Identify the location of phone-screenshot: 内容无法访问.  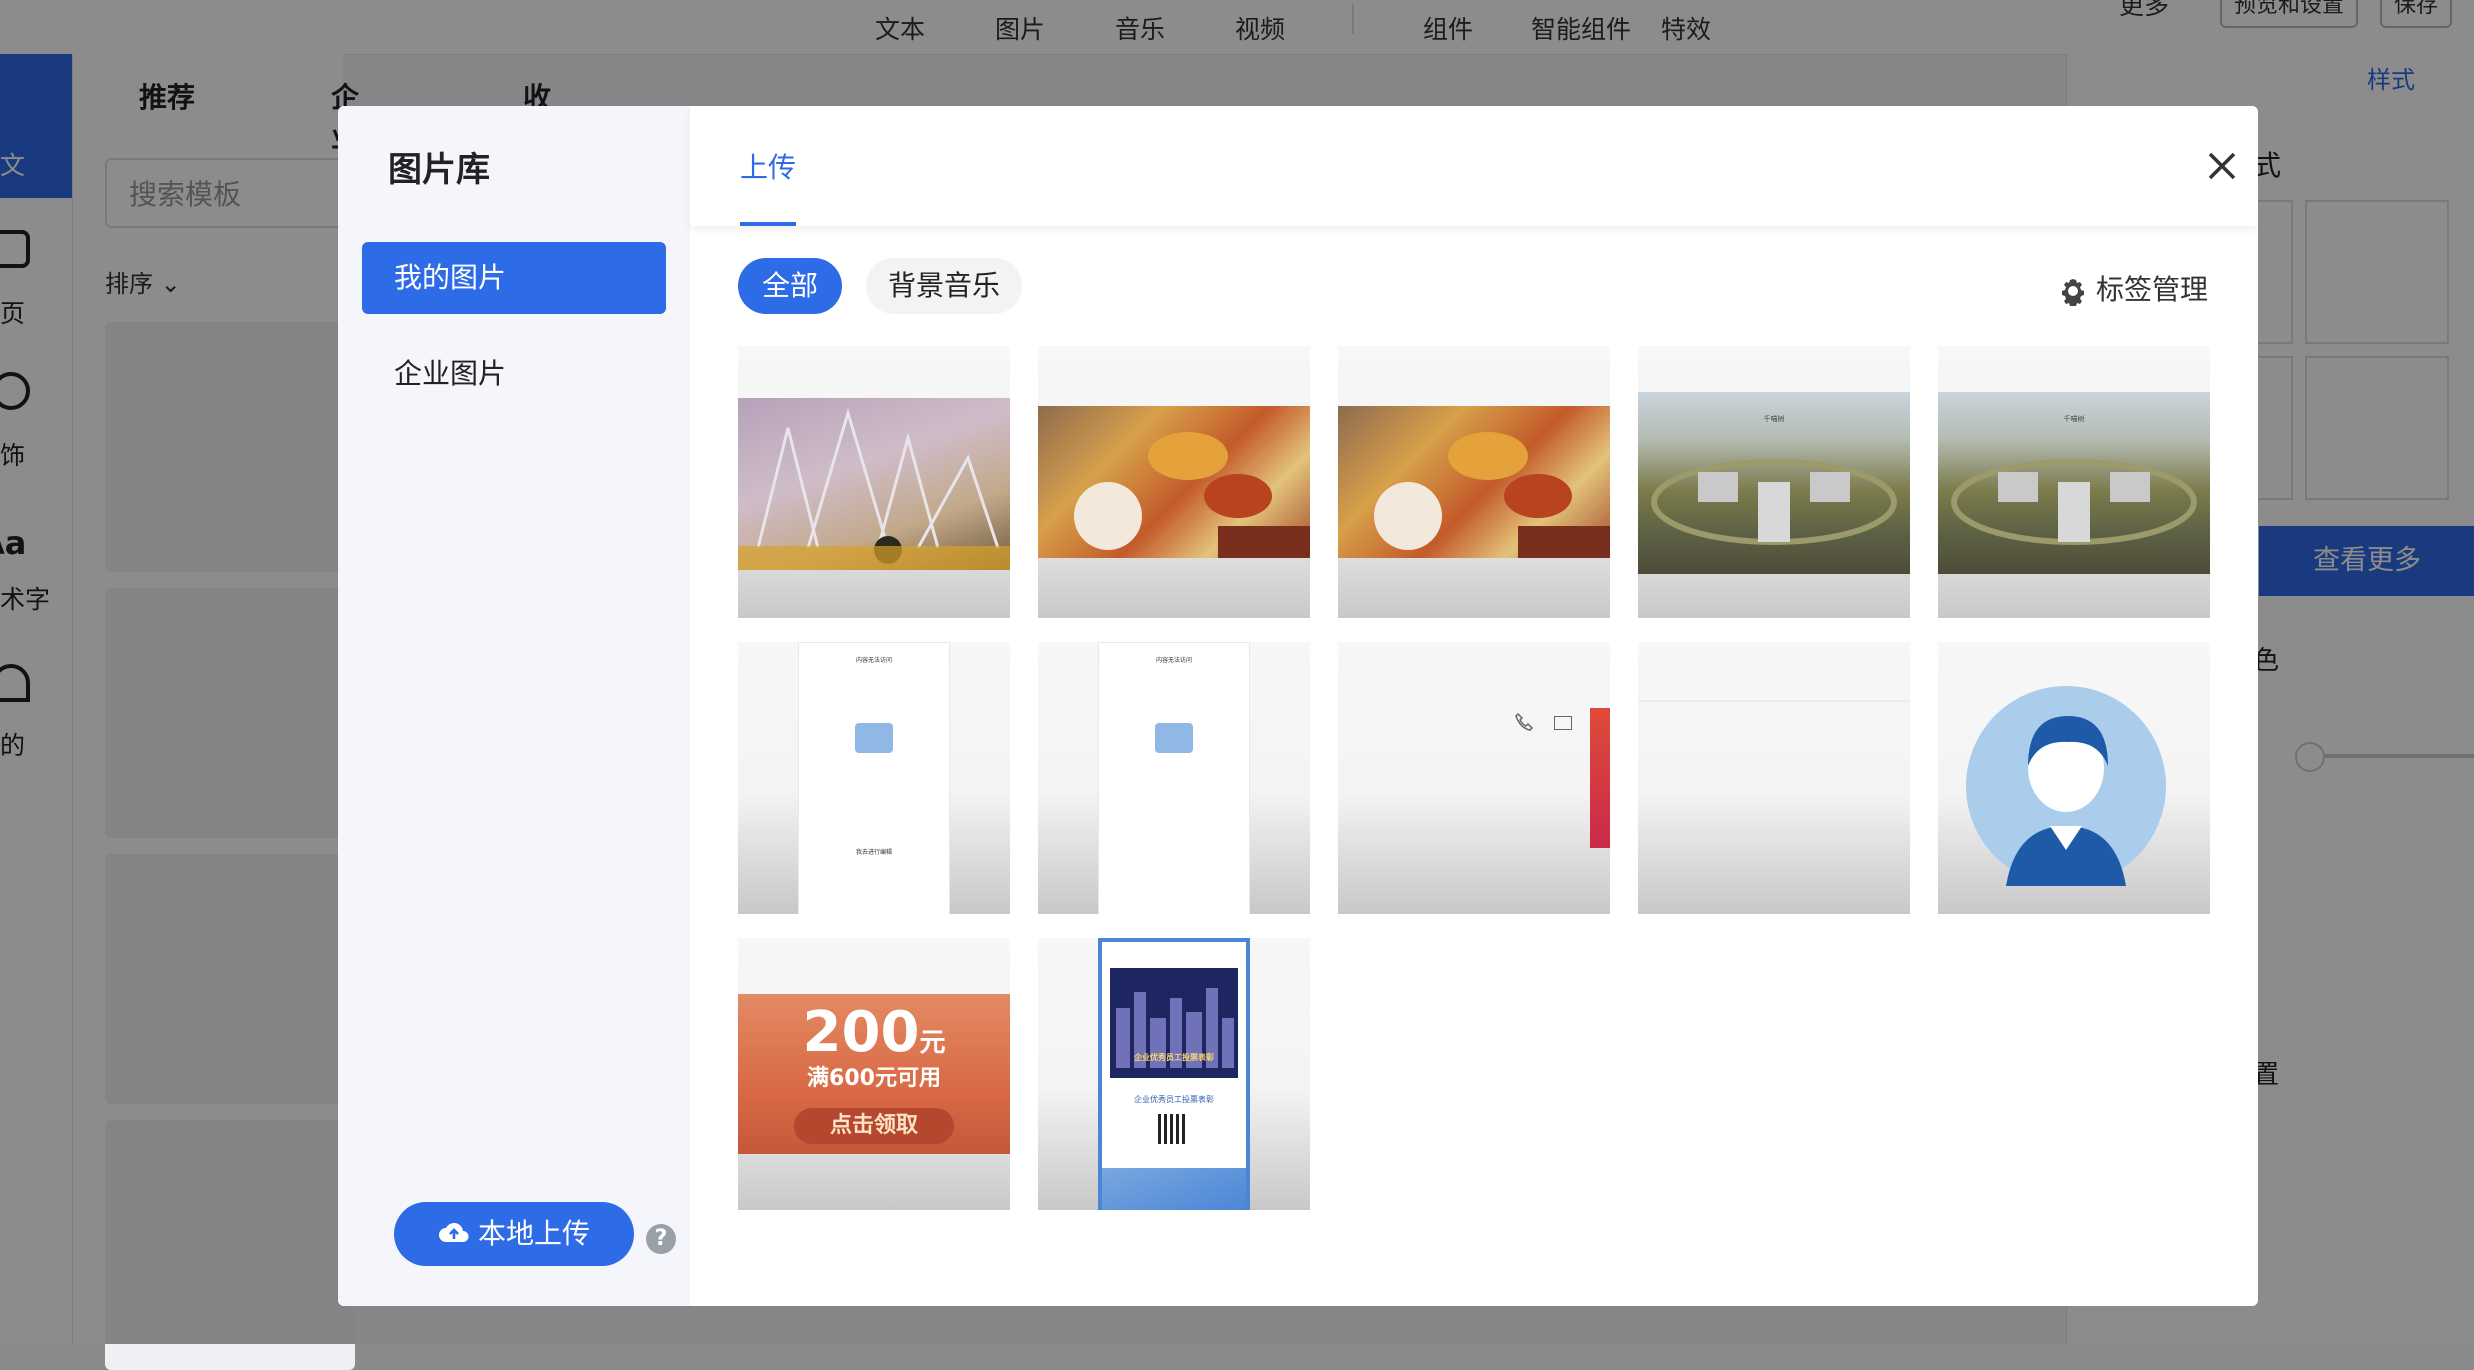
(1174, 778).